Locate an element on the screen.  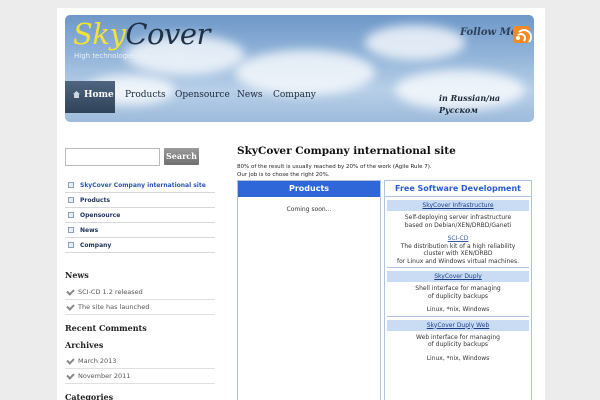
fsd-line: Web interface for managing is located at coordinates (458, 337).